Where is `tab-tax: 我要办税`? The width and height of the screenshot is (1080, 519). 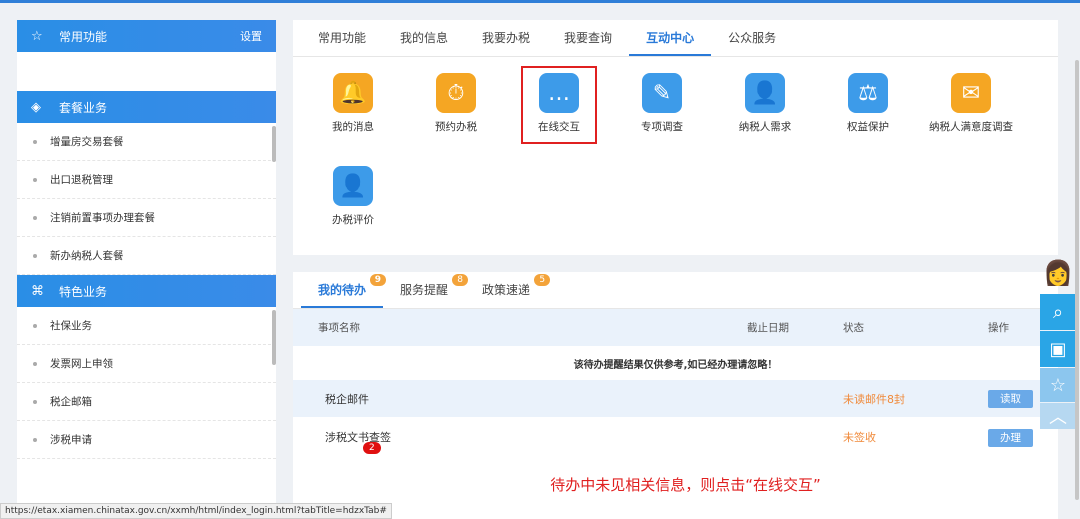 tab-tax: 我要办税 is located at coordinates (506, 38).